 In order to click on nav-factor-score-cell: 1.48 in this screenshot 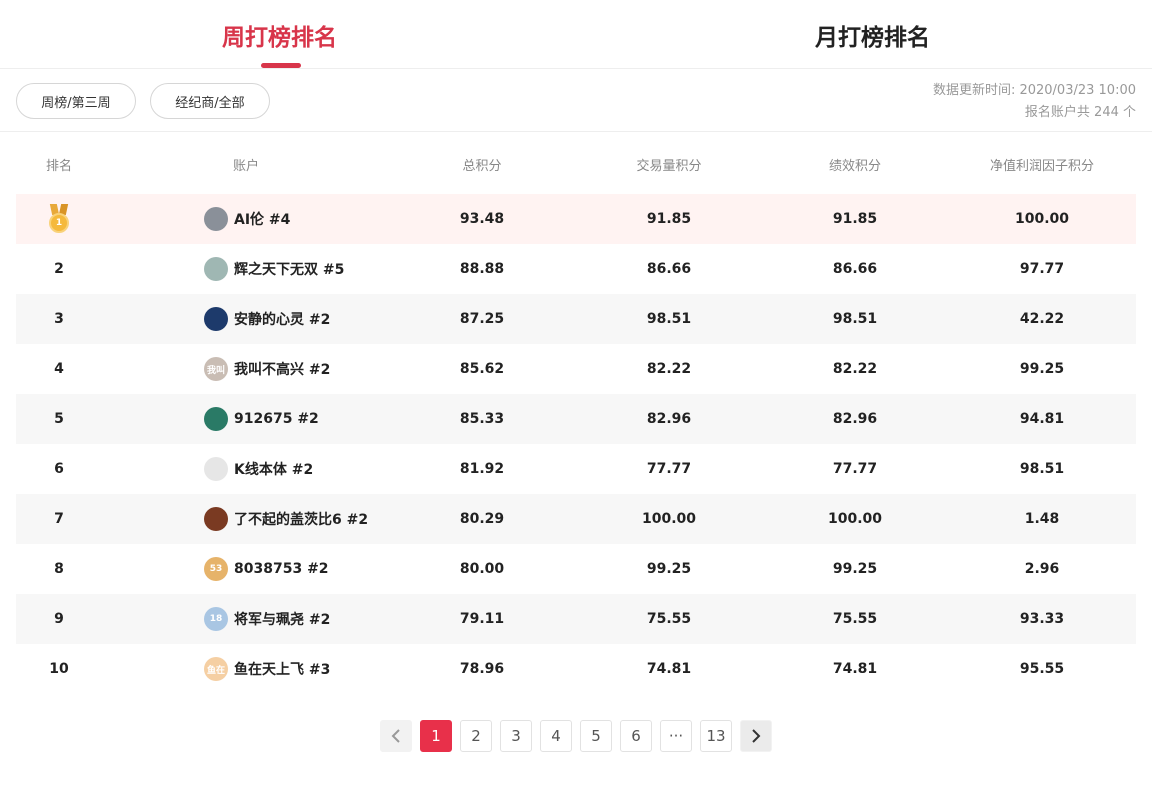, I will do `click(1042, 519)`.